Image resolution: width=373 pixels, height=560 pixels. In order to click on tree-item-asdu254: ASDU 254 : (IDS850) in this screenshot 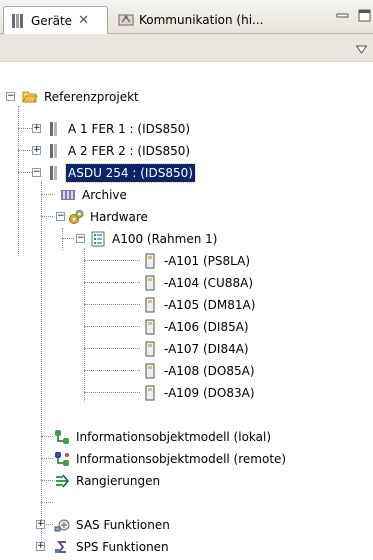, I will do `click(121, 173)`.